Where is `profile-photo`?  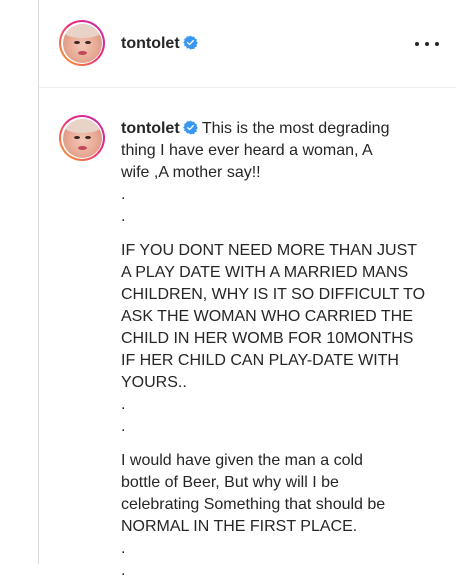 profile-photo is located at coordinates (82, 43).